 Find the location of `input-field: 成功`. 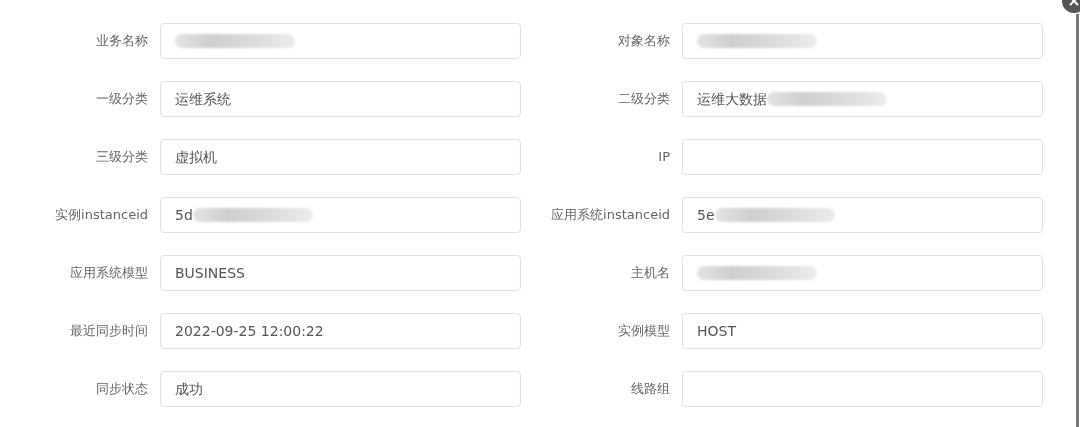

input-field: 成功 is located at coordinates (340, 389).